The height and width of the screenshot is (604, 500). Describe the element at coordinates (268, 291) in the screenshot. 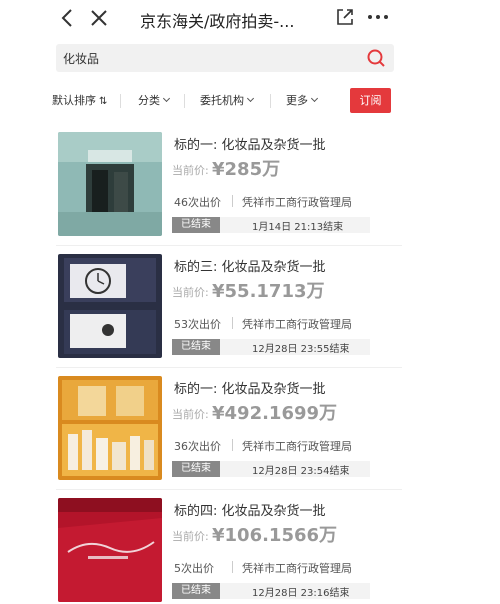

I see `current-price: ¥55.1713万` at that location.